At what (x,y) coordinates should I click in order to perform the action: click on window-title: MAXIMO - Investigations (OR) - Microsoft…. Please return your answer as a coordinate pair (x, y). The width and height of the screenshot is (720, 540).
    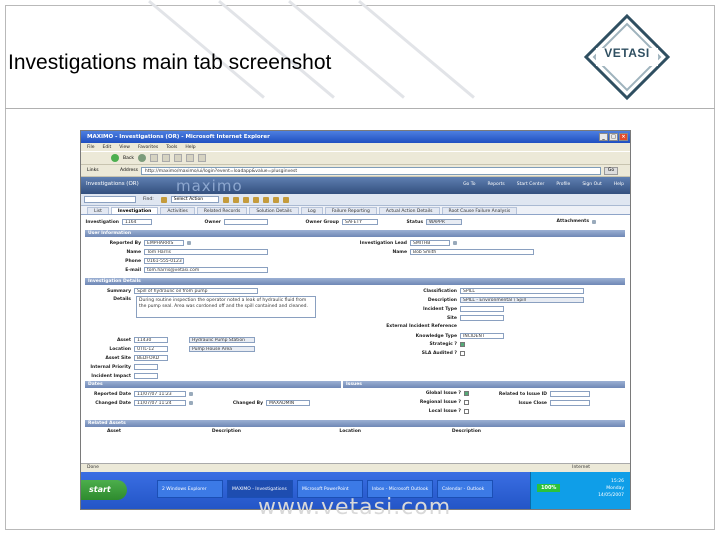
    Looking at the image, I should click on (178, 137).